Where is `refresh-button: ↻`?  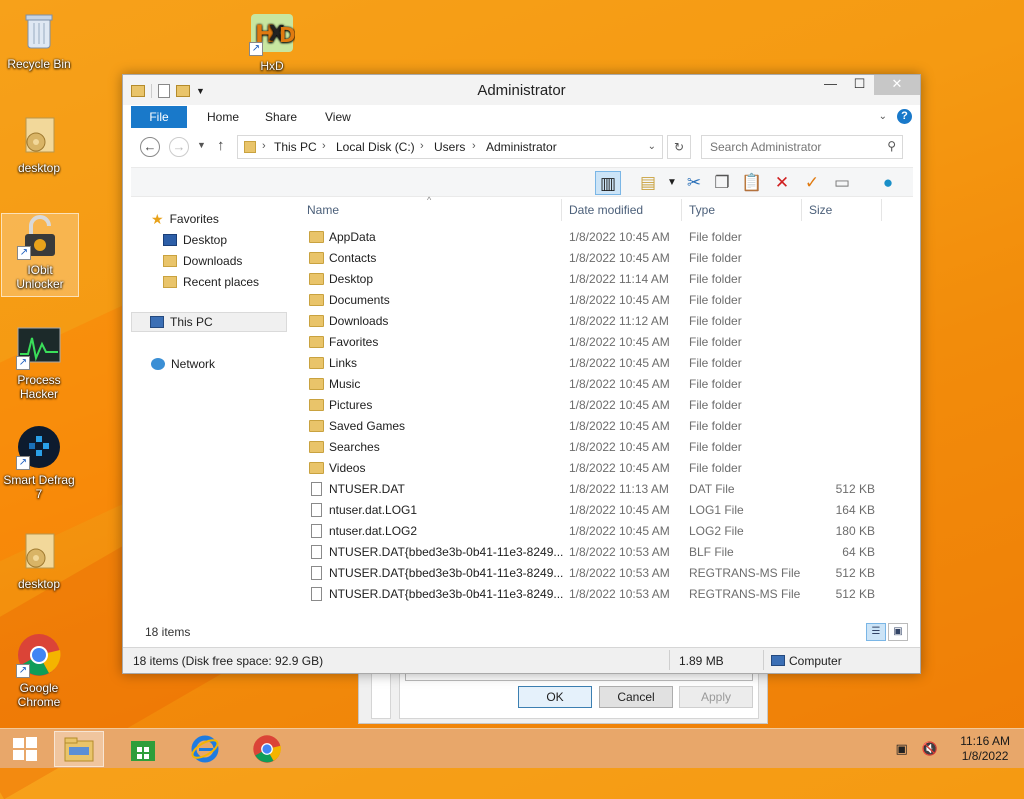 refresh-button: ↻ is located at coordinates (679, 147).